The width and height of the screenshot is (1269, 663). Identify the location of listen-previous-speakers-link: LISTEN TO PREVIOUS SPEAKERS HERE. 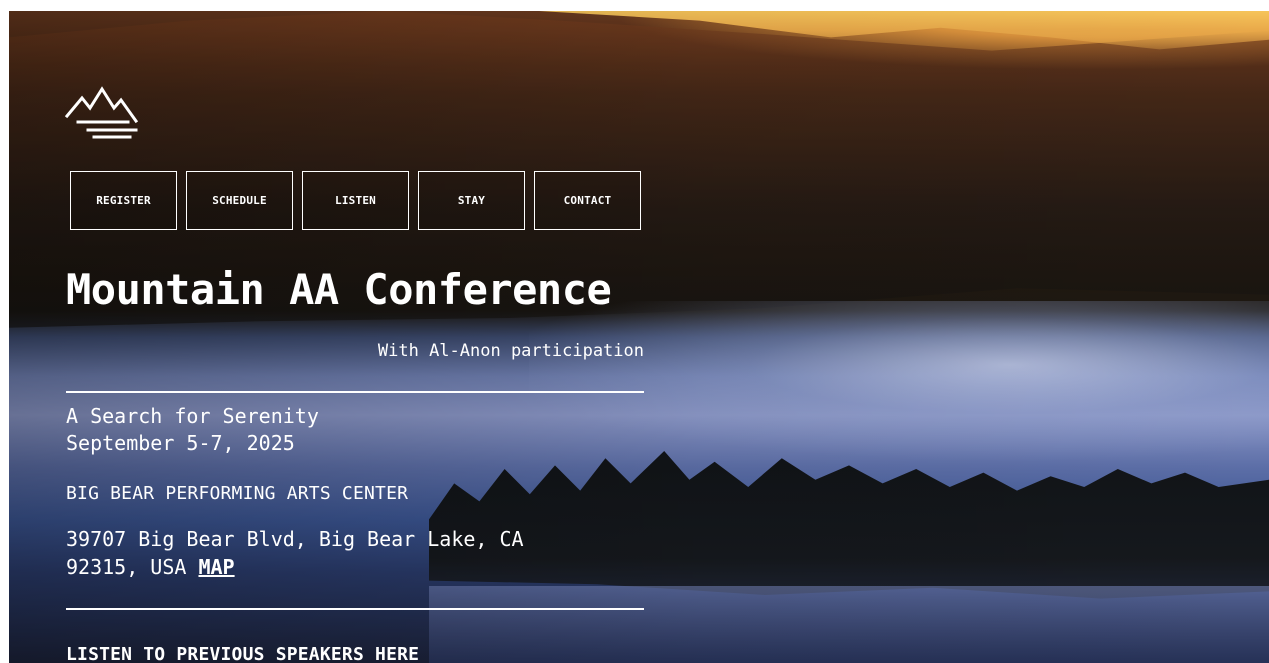
(242, 653).